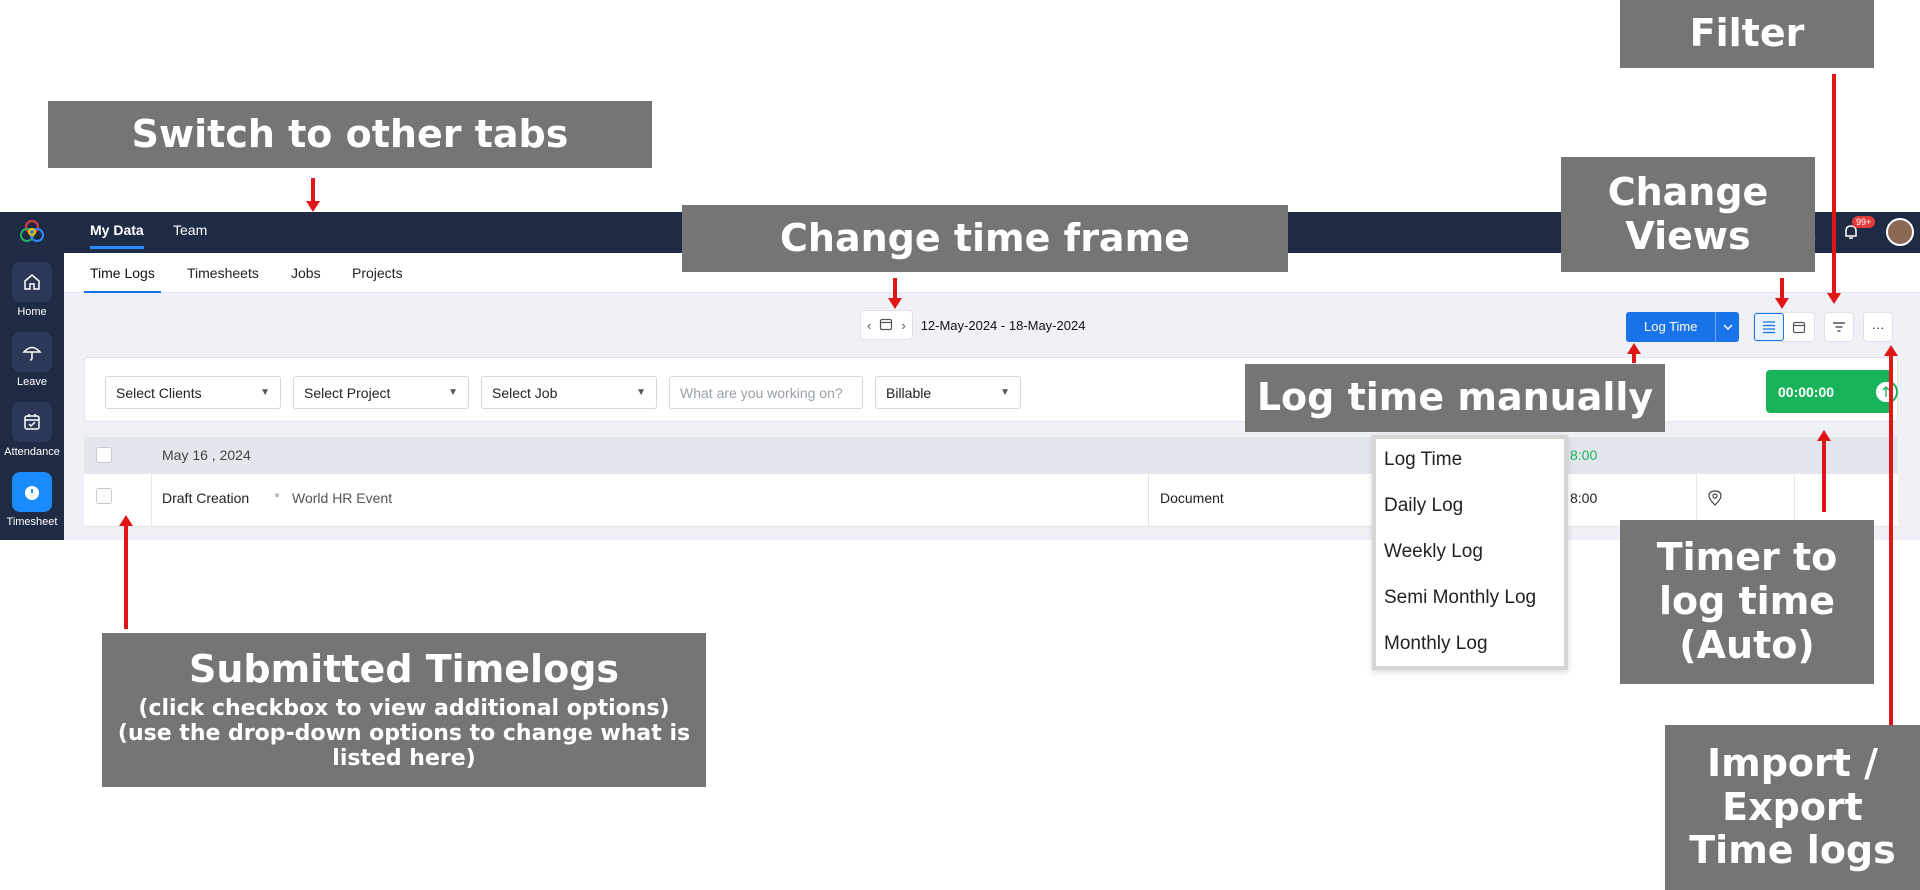 The width and height of the screenshot is (1920, 890). What do you see at coordinates (1192, 498) in the screenshot?
I see `log-type: Document` at bounding box center [1192, 498].